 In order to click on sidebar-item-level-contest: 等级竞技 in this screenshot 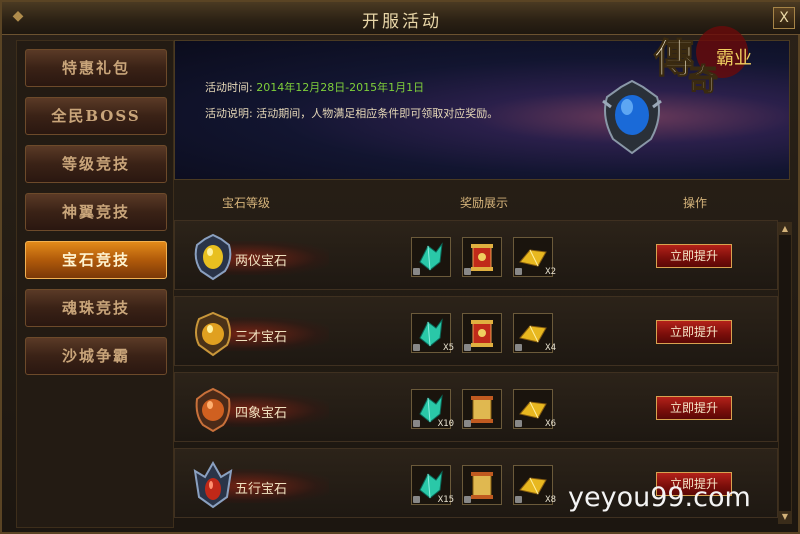, I will do `click(96, 164)`.